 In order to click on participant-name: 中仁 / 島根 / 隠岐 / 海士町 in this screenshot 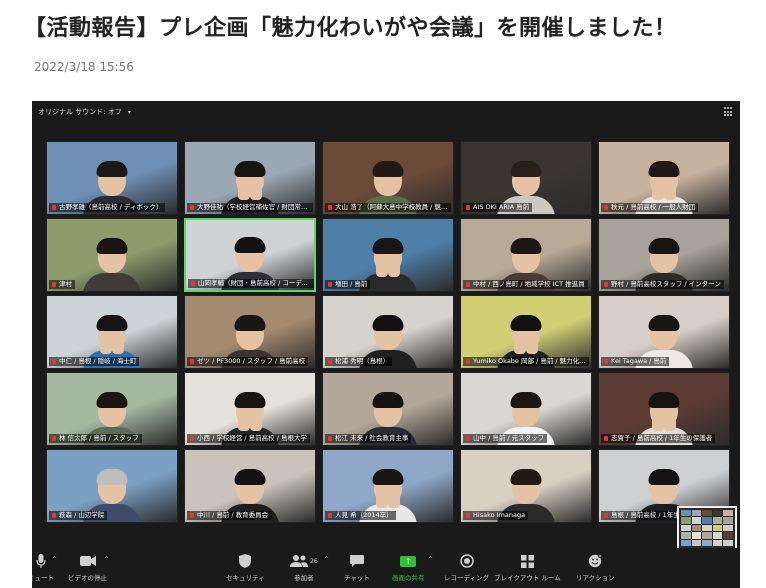, I will do `click(94, 361)`.